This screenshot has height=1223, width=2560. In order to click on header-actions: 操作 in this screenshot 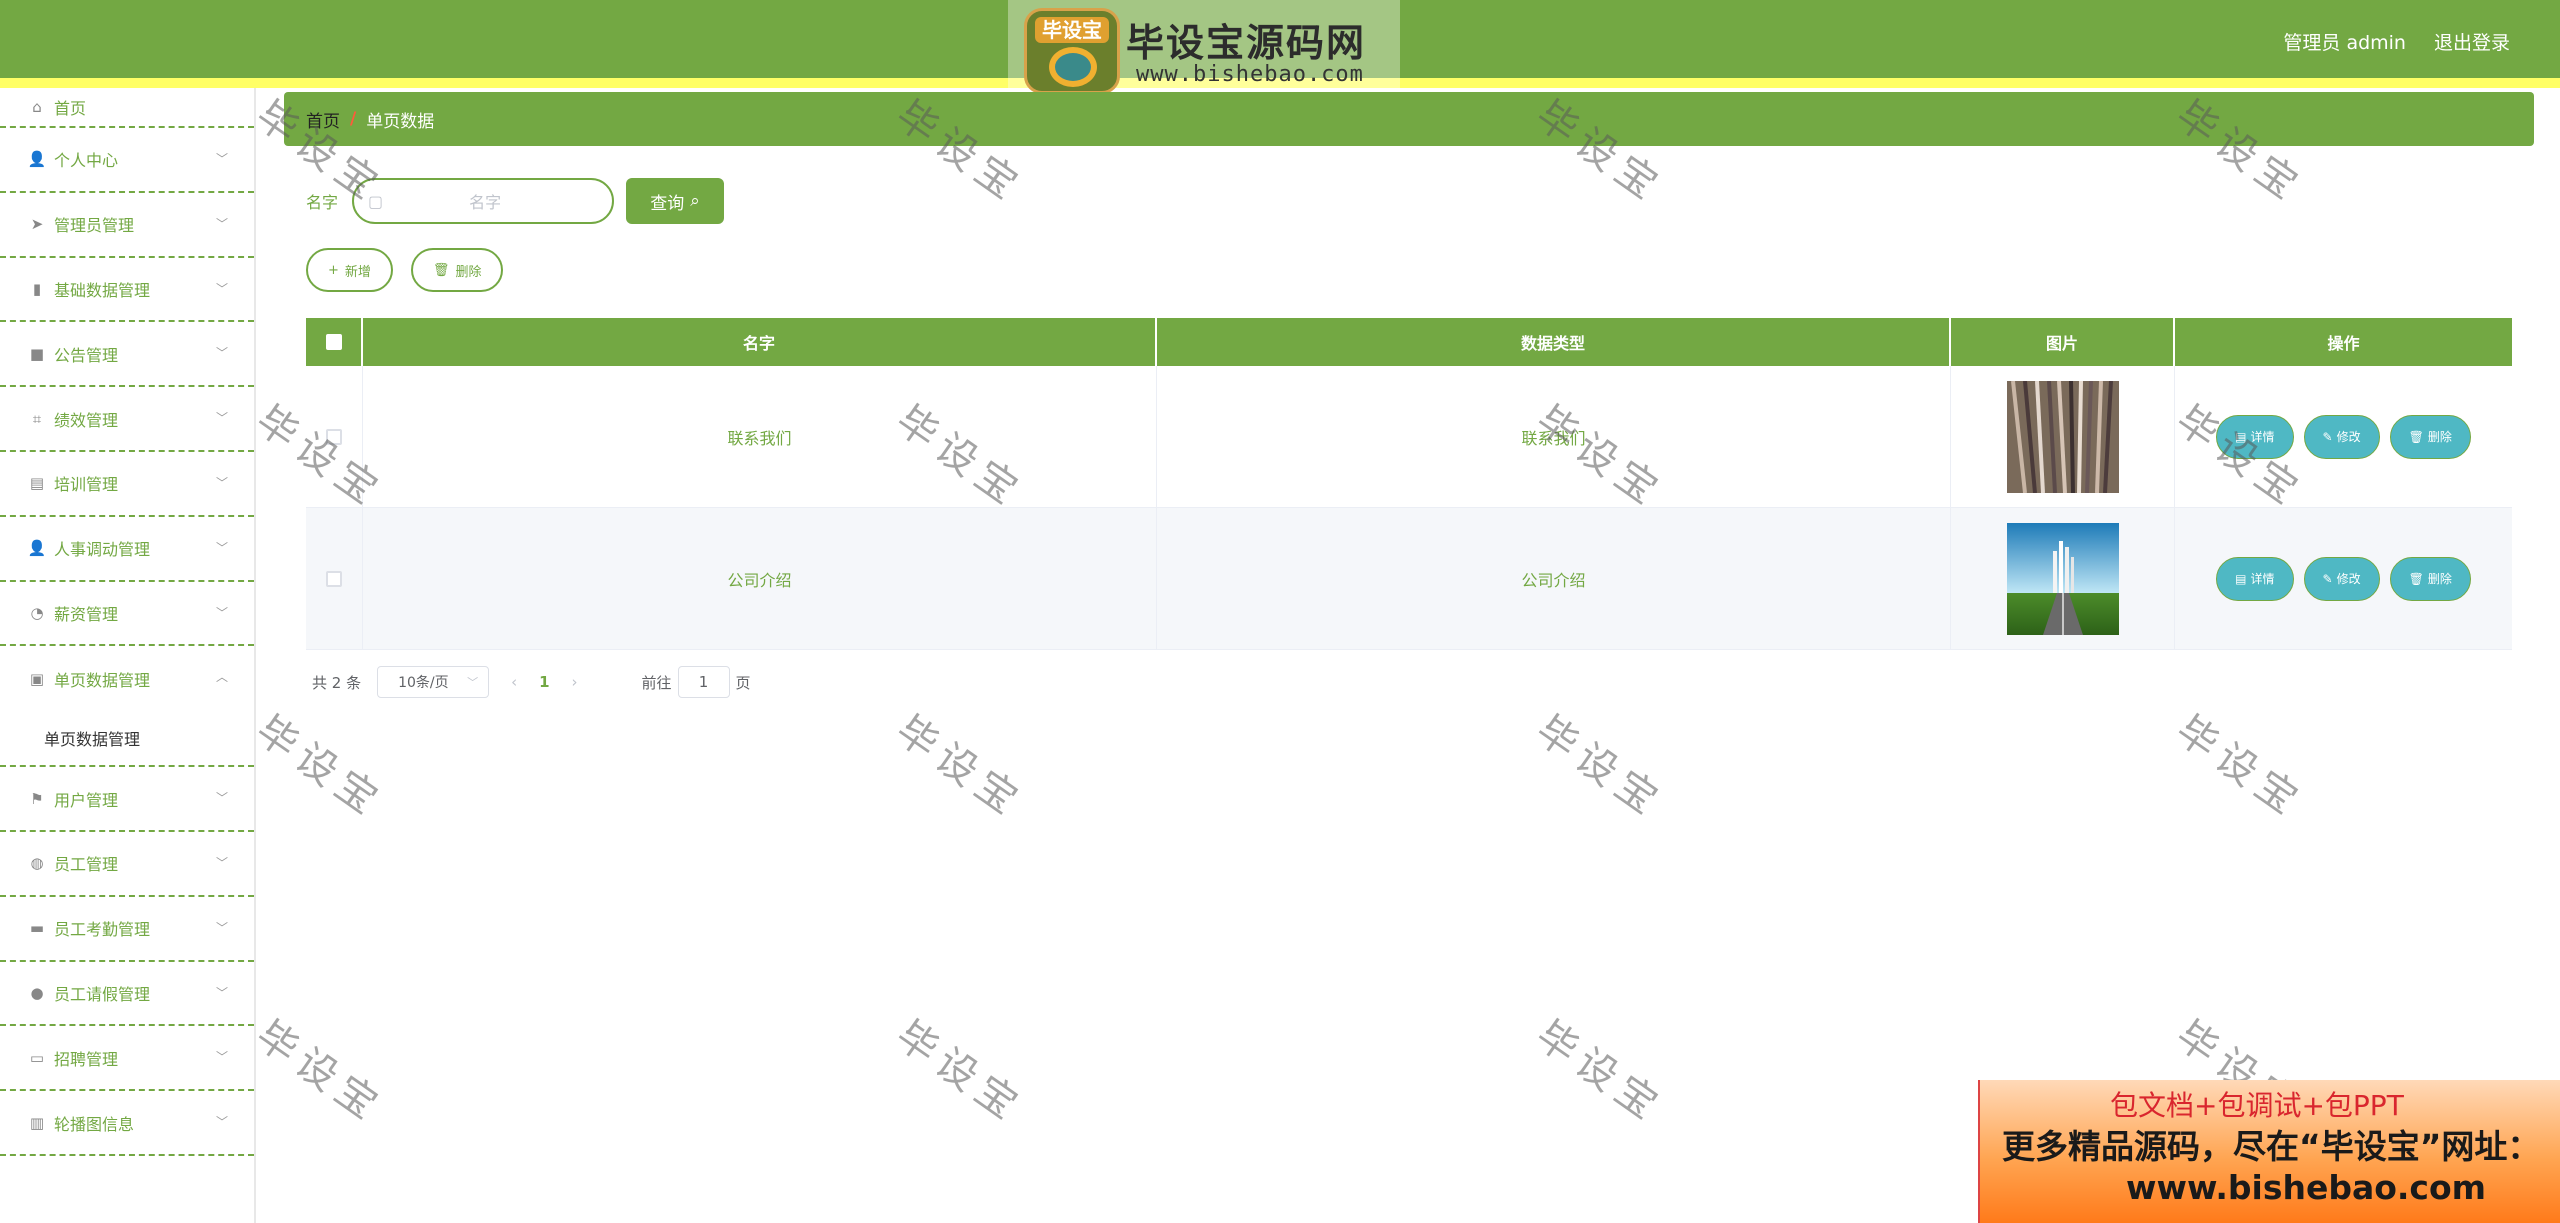, I will do `click(2343, 343)`.